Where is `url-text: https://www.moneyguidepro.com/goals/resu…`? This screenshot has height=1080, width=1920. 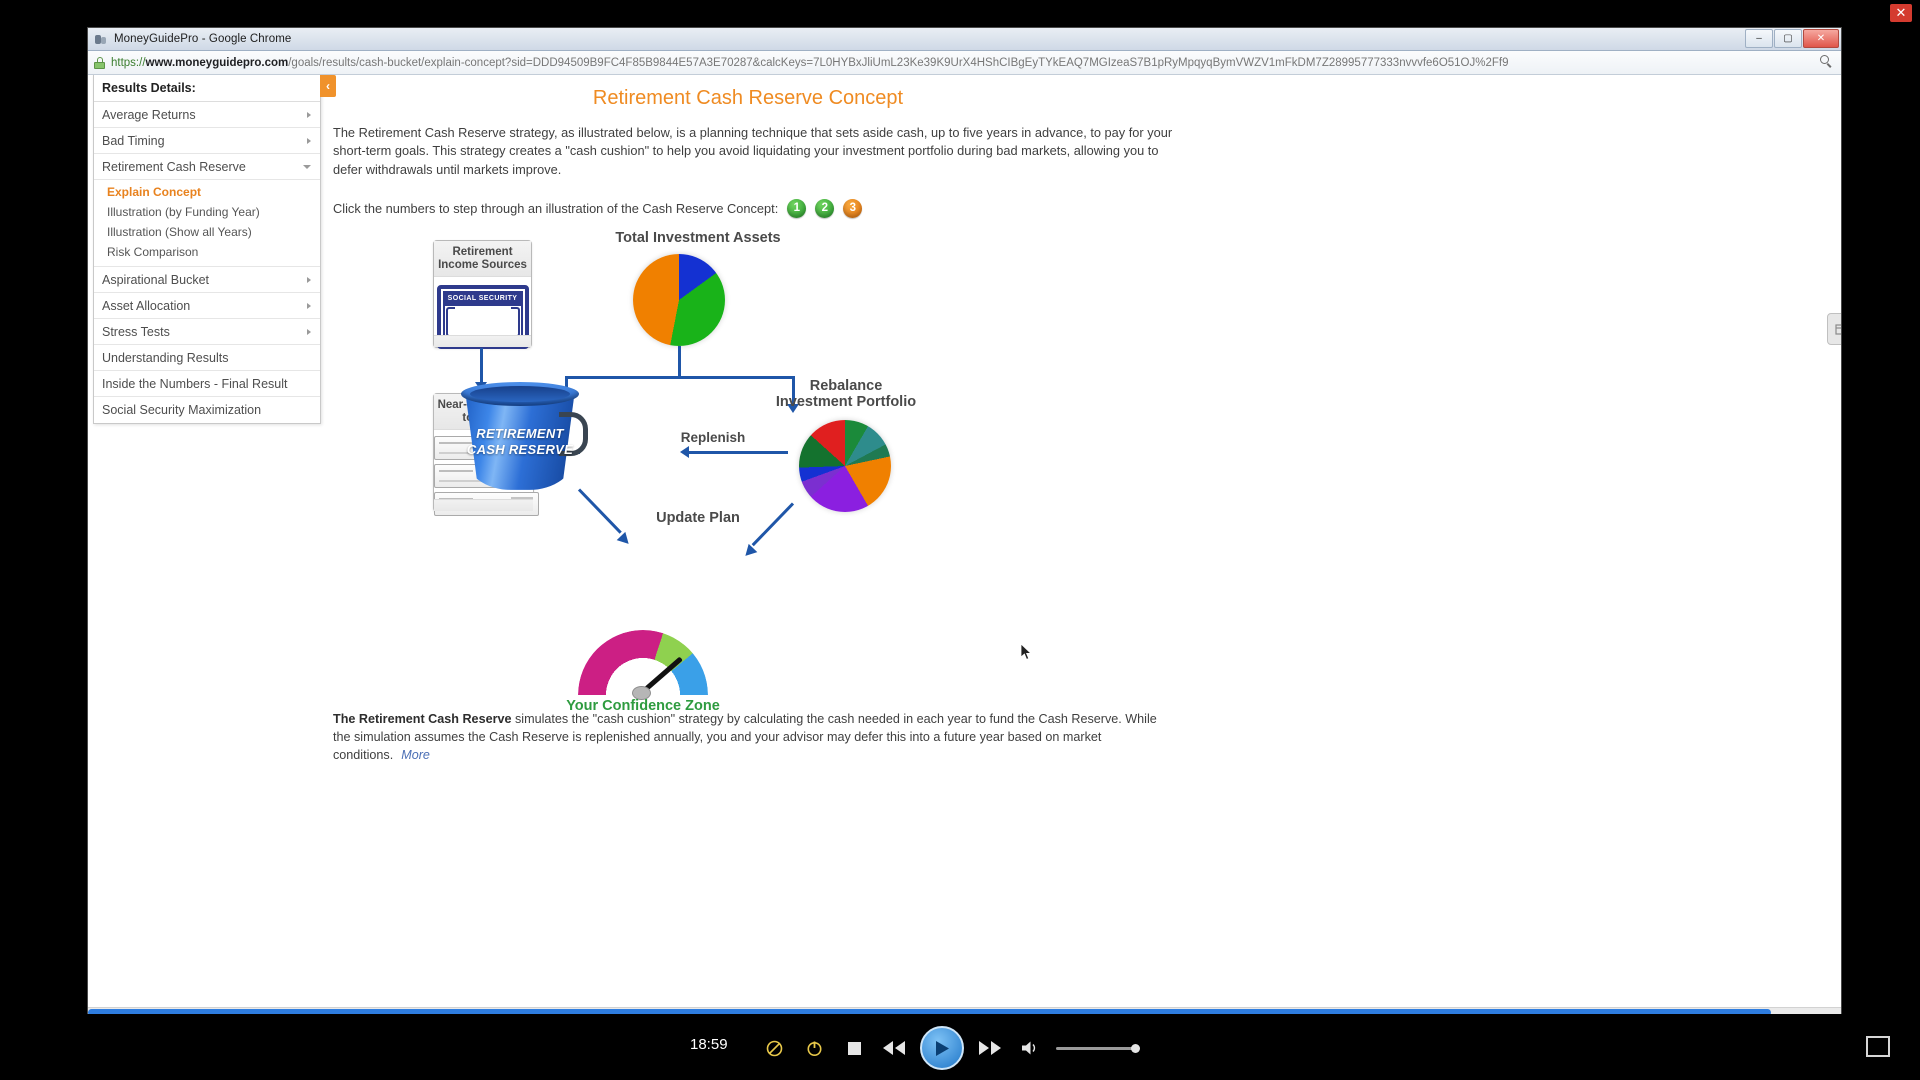 url-text: https://www.moneyguidepro.com/goals/resu… is located at coordinates (973, 63).